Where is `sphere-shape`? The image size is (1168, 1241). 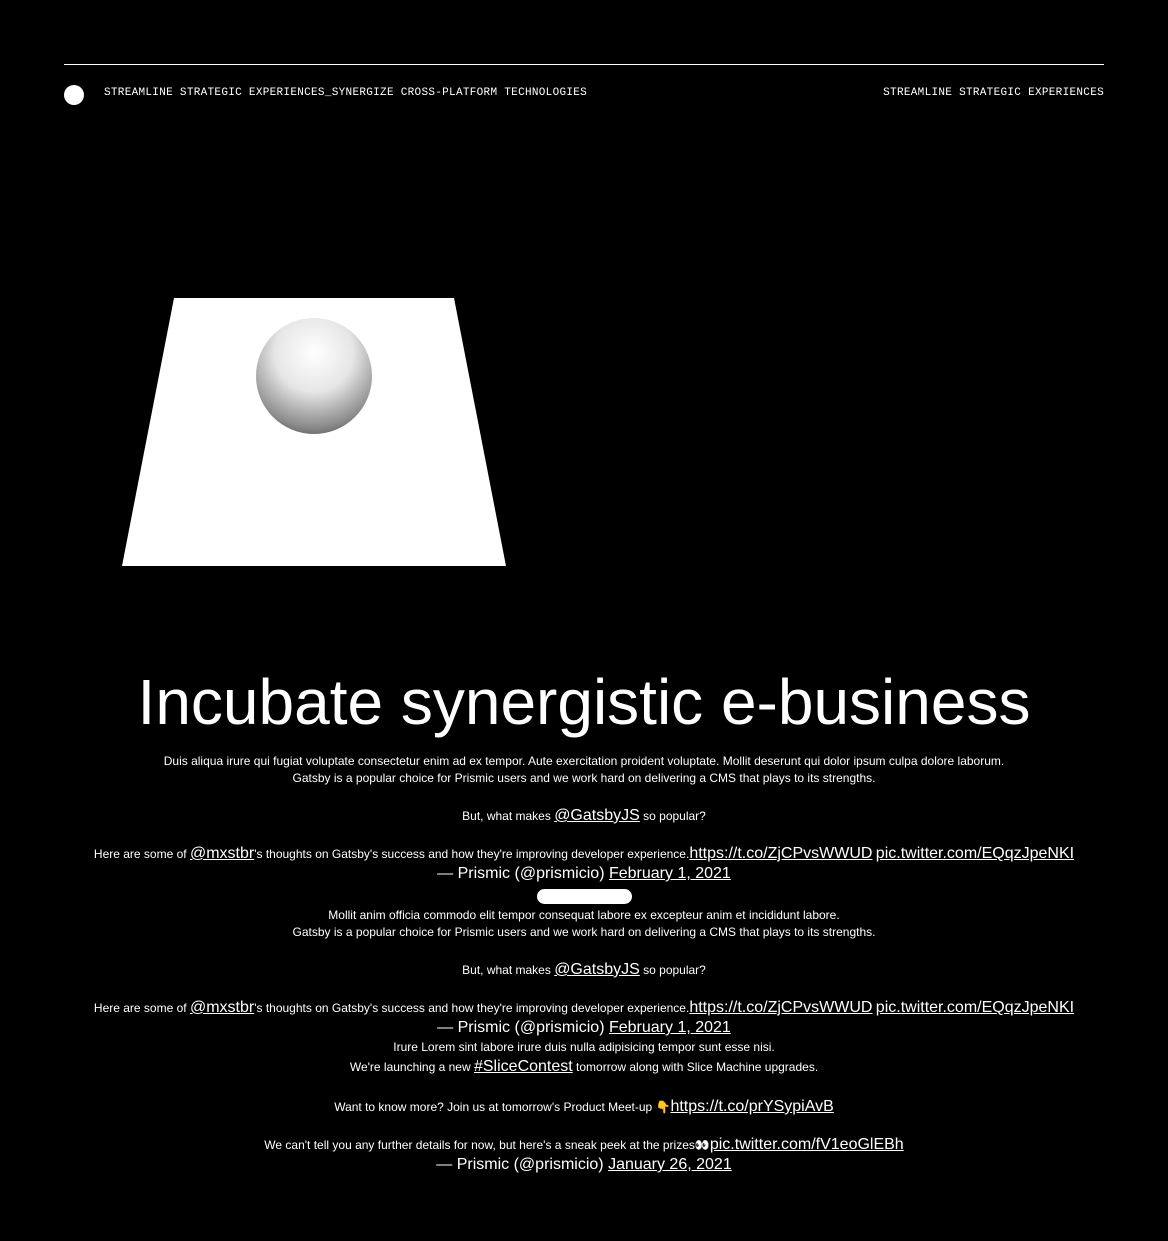
sphere-shape is located at coordinates (314, 376).